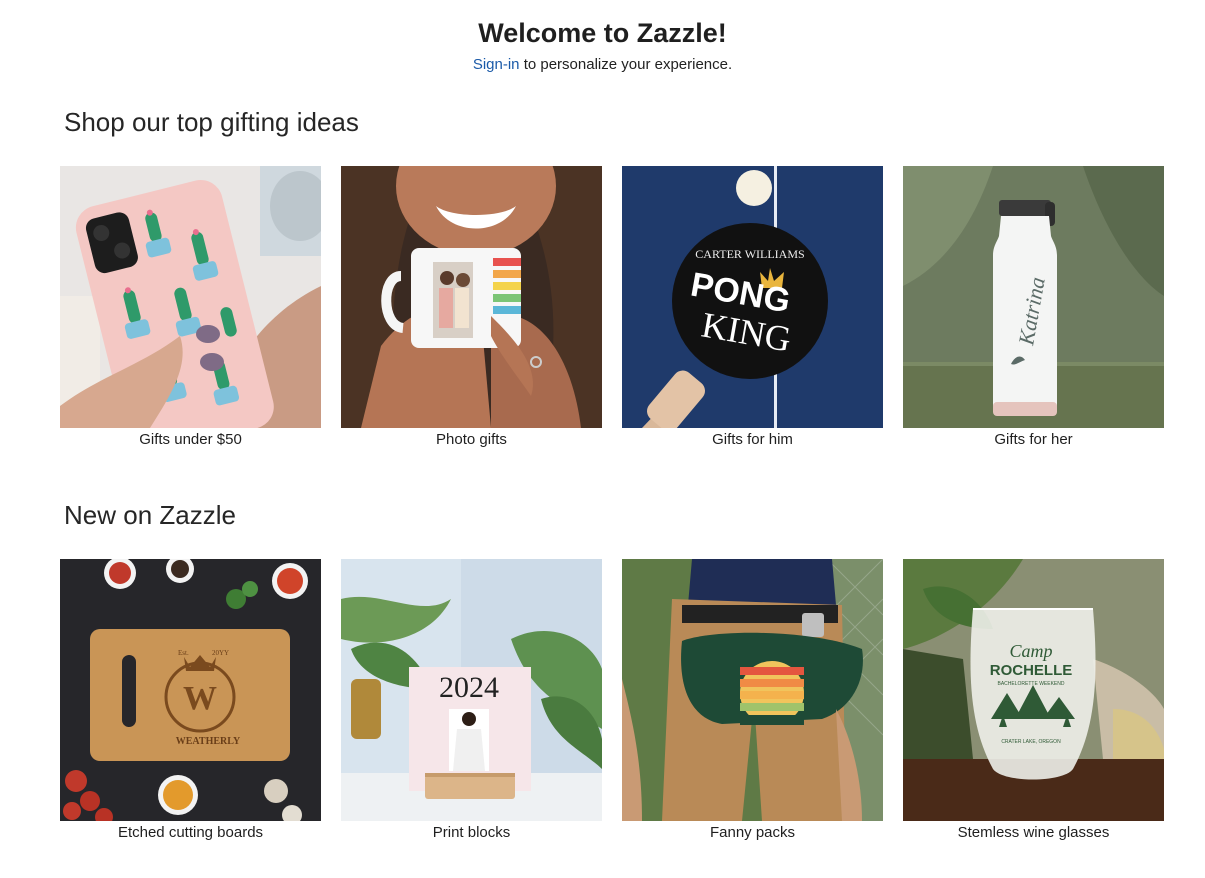 This screenshot has width=1205, height=878. I want to click on cactus-phone-case-image-svg, so click(190, 297).